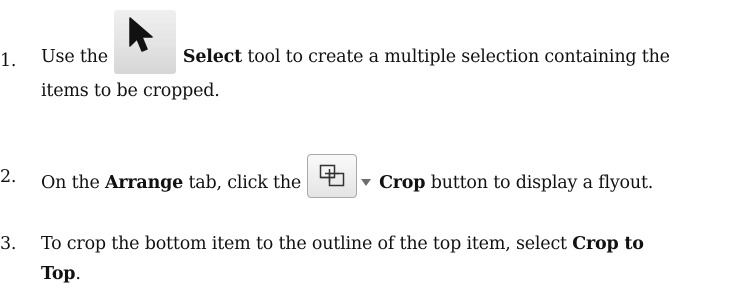 The image size is (734, 301). Describe the element at coordinates (130, 91) in the screenshot. I see `step-text-line2: items to be cropped.` at that location.